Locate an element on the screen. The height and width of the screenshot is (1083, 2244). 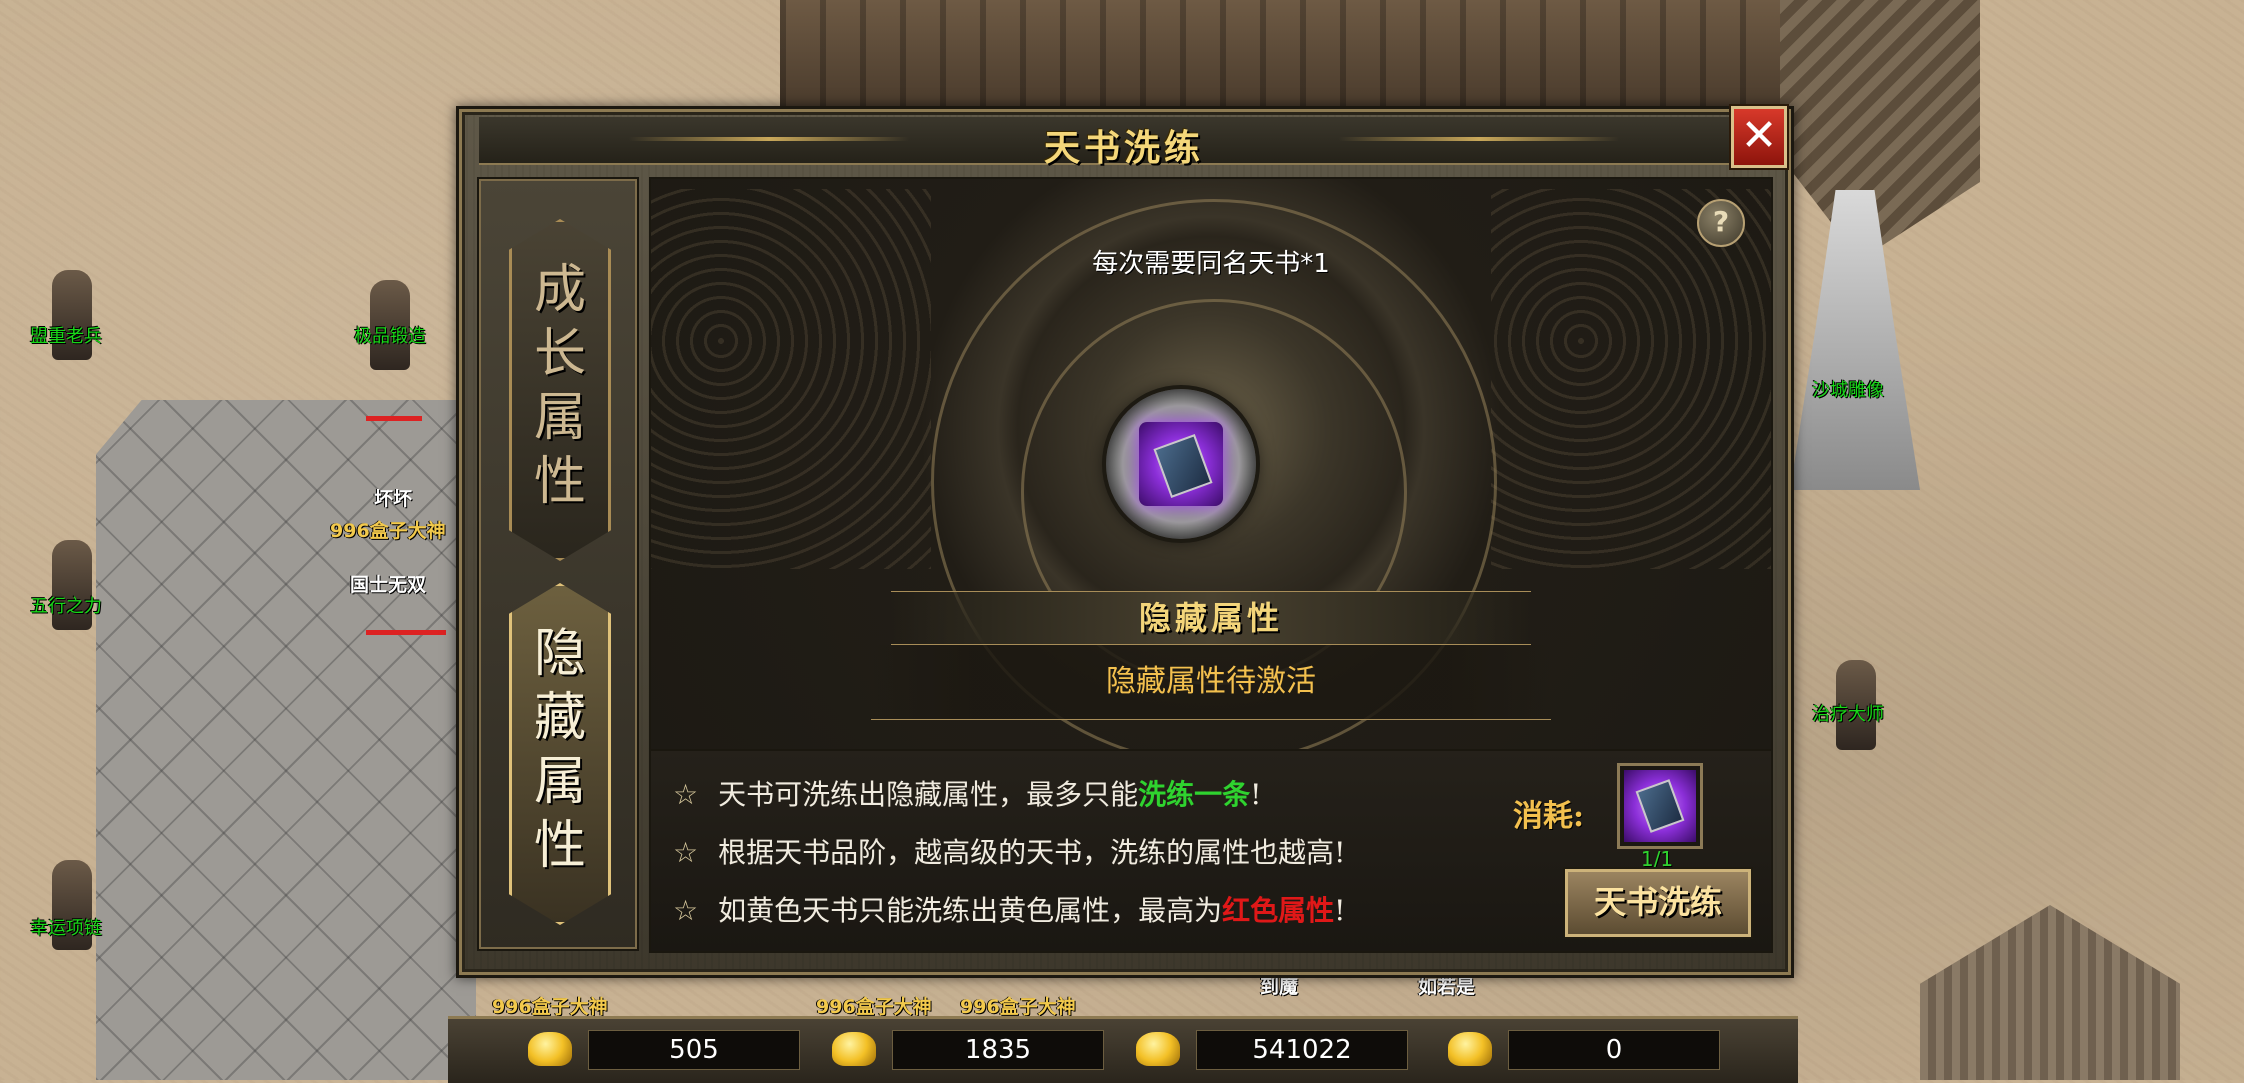
rule-line: ☆ 天书可洗练出隐藏属性，最多只能洗练一条! is located at coordinates (967, 793).